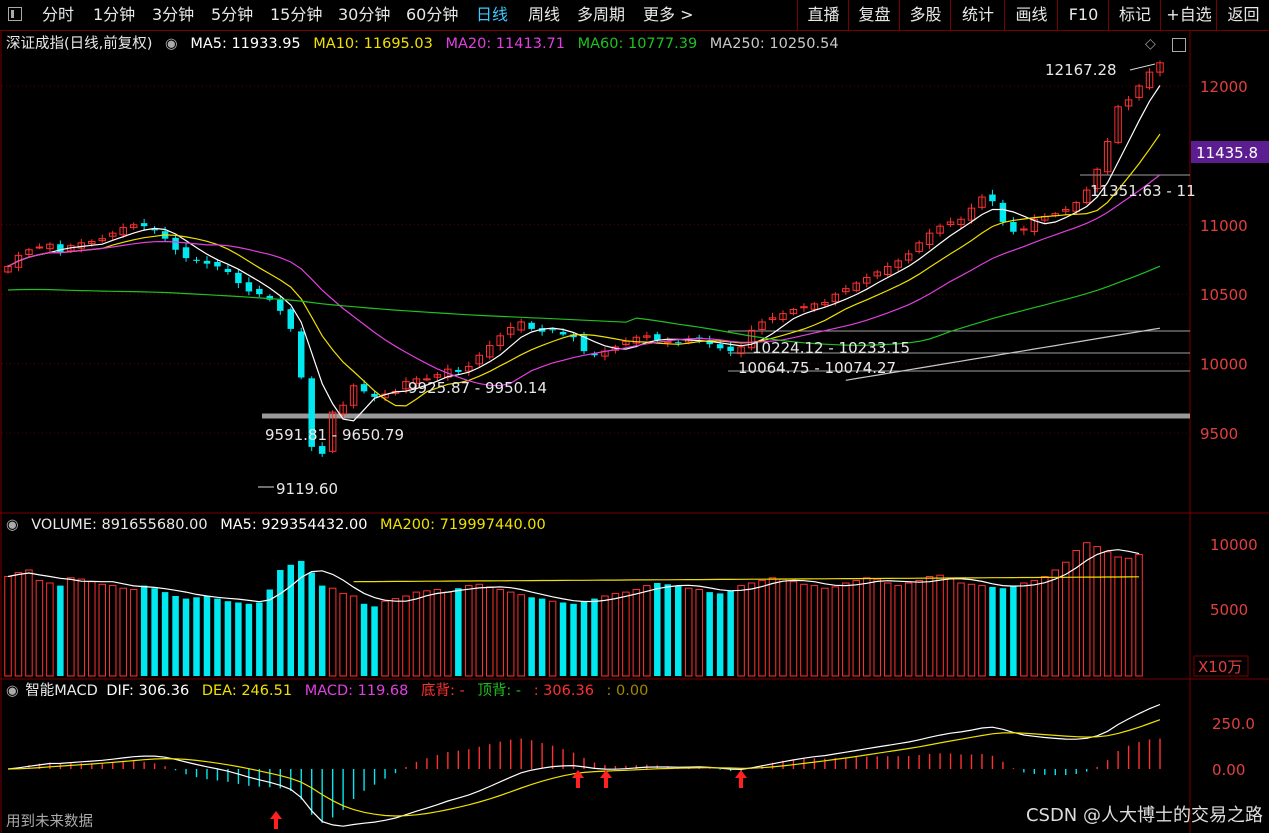  What do you see at coordinates (1228, 770) in the screenshot?
I see `macd-tick-label: 0.00` at bounding box center [1228, 770].